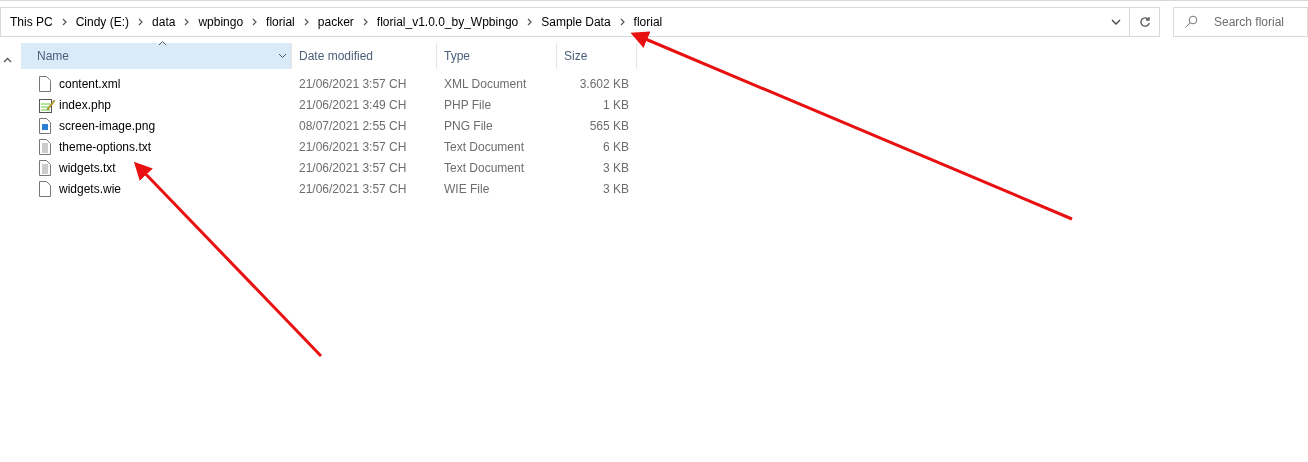 Image resolution: width=1308 pixels, height=462 pixels. Describe the element at coordinates (609, 126) in the screenshot. I see `table-cell-text: 565 KB` at that location.